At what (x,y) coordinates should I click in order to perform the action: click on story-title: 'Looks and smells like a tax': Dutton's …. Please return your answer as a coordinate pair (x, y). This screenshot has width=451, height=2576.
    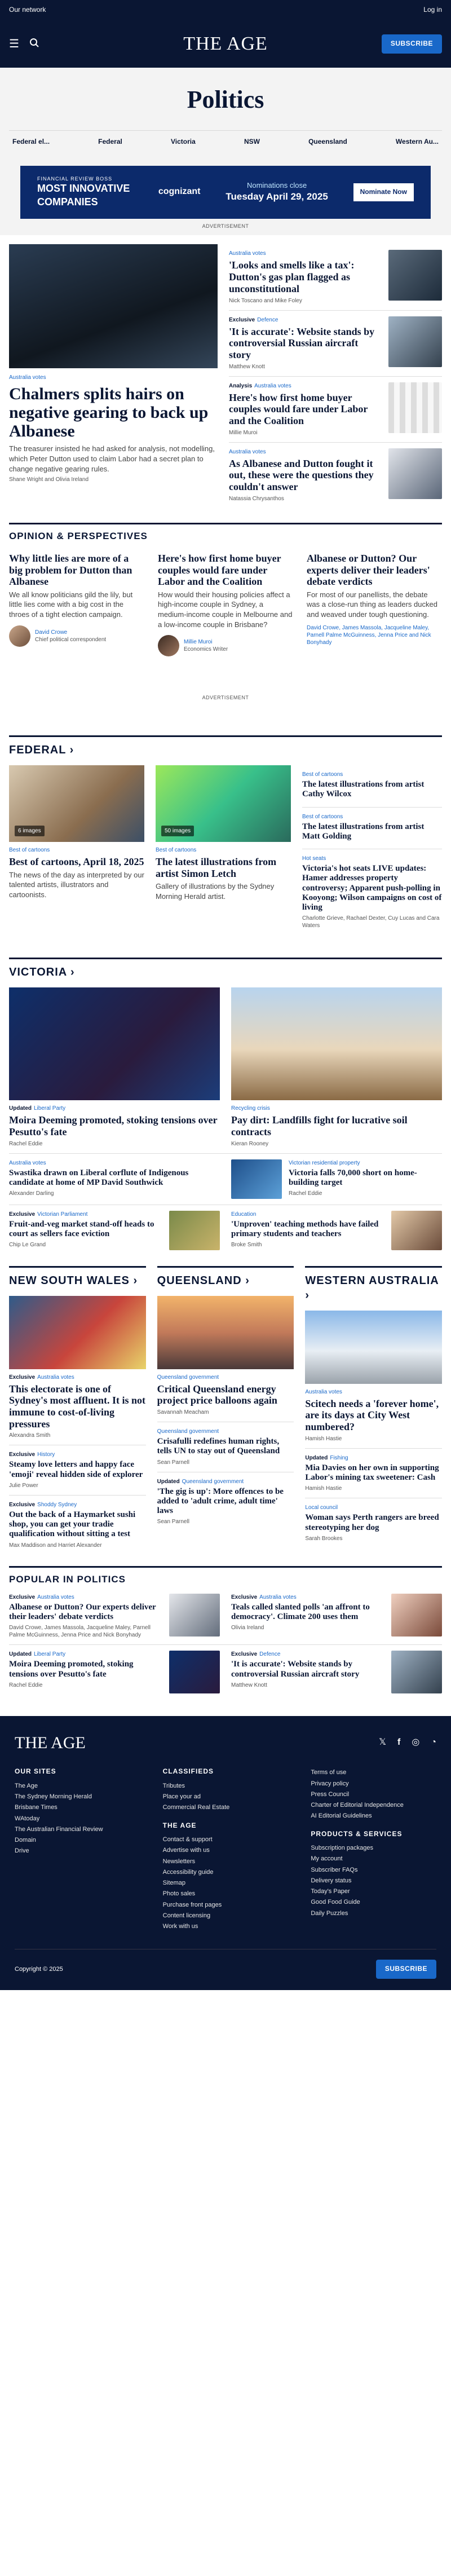
    Looking at the image, I should click on (305, 276).